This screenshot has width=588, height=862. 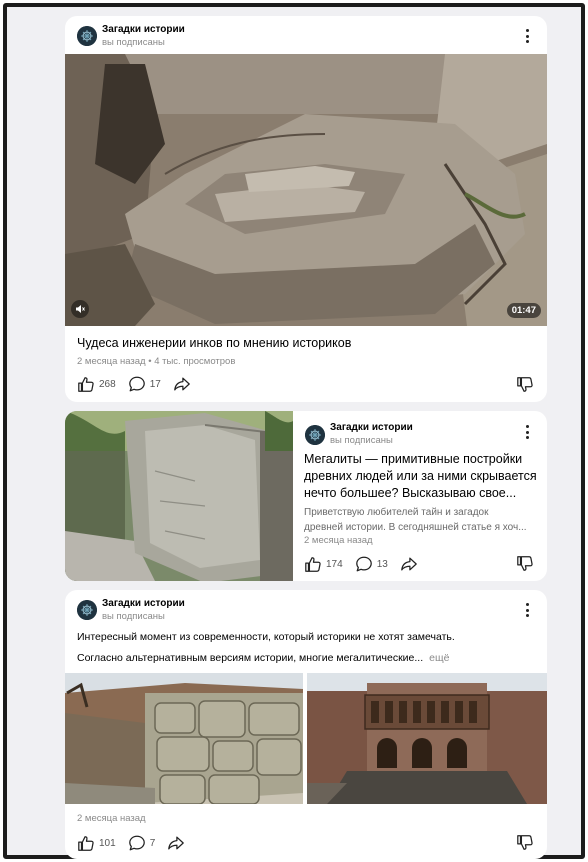 I want to click on like-button: 101, so click(x=96, y=843).